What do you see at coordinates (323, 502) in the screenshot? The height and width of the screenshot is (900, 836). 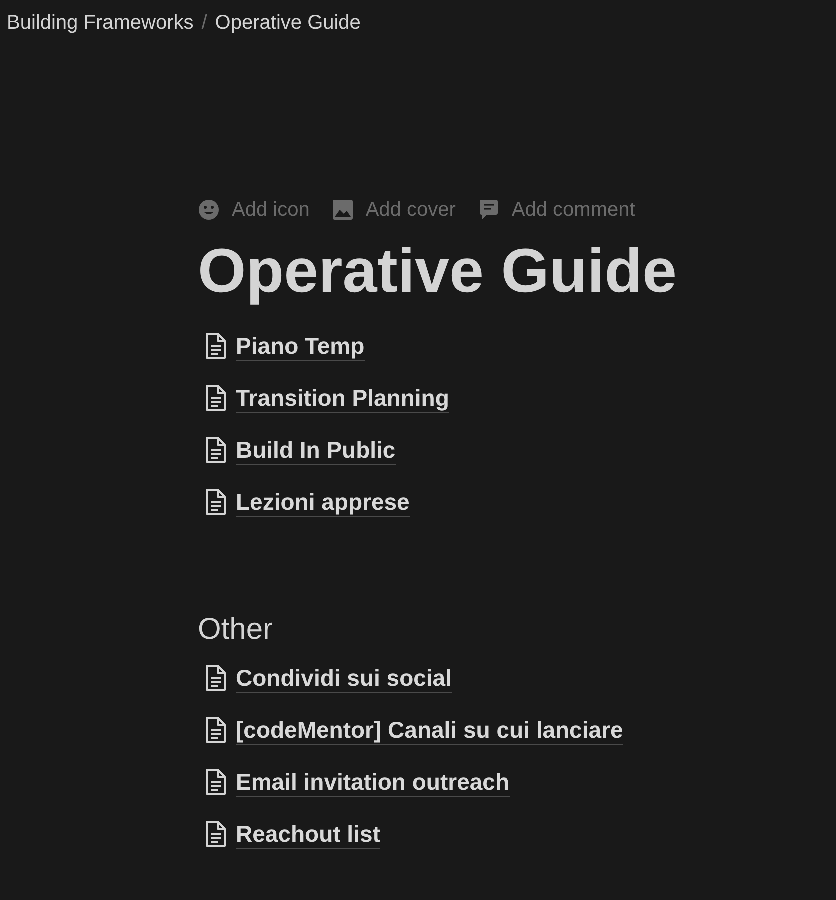 I see `page-link: Lezioni apprese` at bounding box center [323, 502].